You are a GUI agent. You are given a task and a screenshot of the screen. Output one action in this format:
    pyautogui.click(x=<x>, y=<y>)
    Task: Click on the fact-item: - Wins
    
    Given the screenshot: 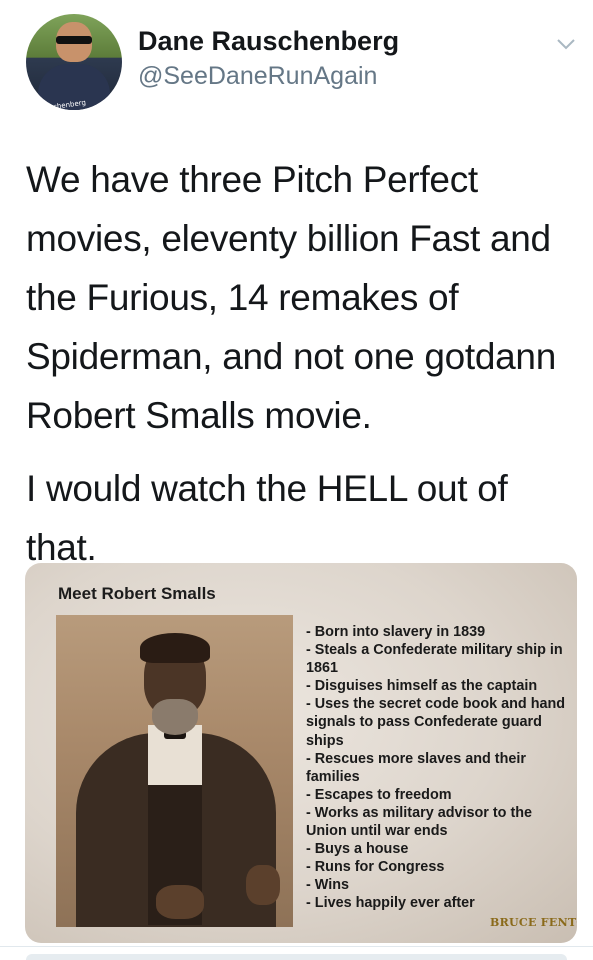 What is the action you would take?
    pyautogui.click(x=328, y=885)
    